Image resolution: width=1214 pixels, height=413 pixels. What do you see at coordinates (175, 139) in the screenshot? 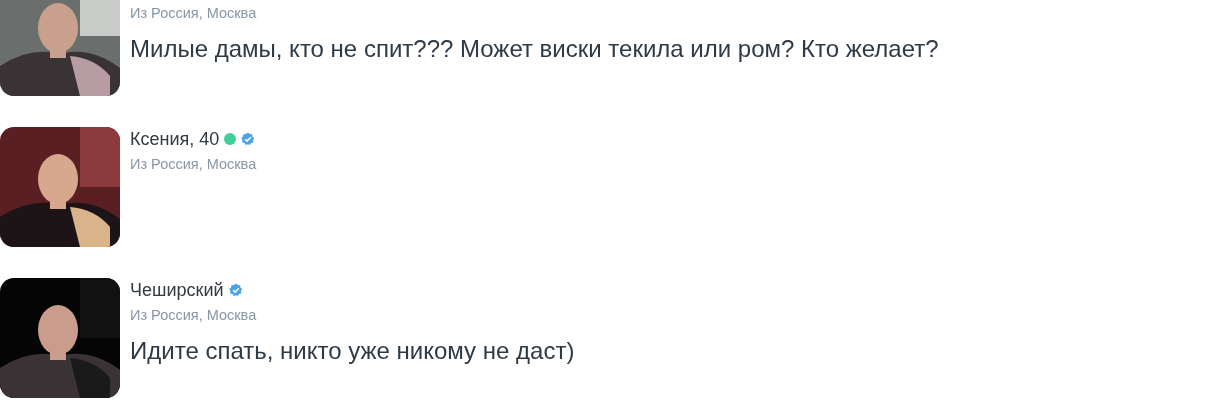
I see `user-name: Ксения, 40` at bounding box center [175, 139].